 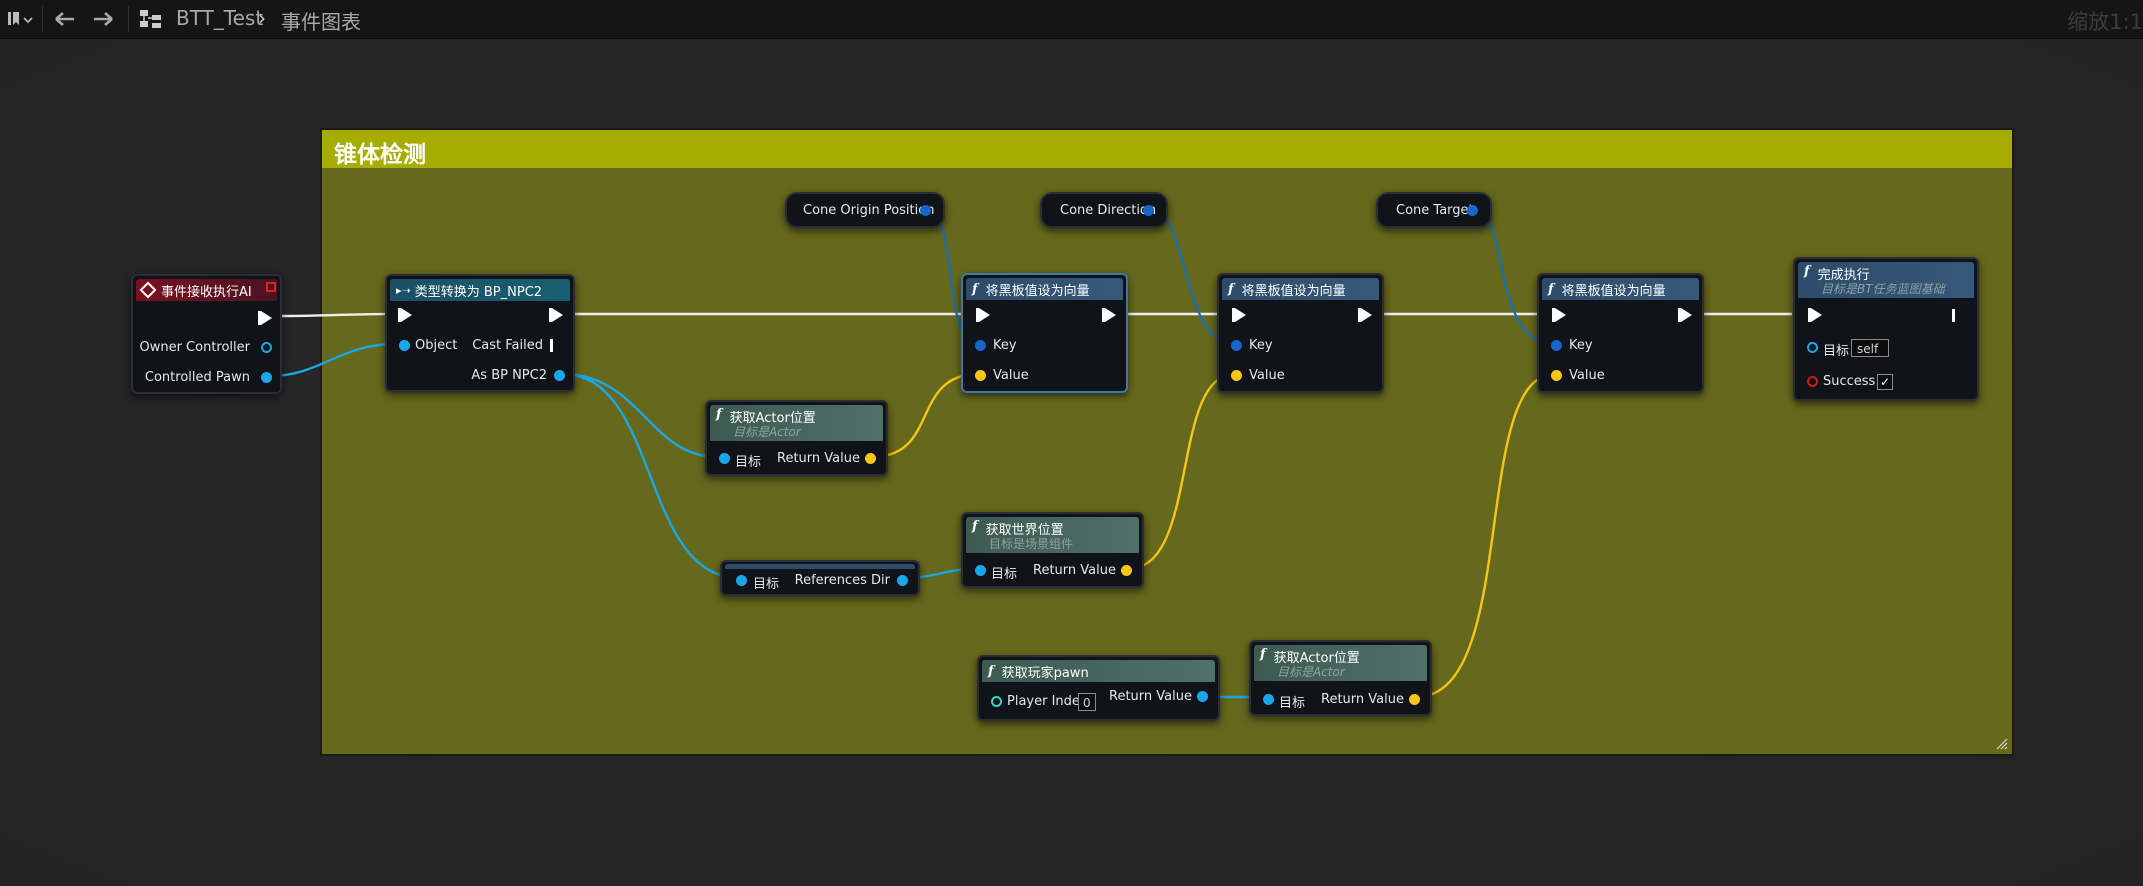 What do you see at coordinates (507, 345) in the screenshot?
I see `cast-failed-label: Cast Failed` at bounding box center [507, 345].